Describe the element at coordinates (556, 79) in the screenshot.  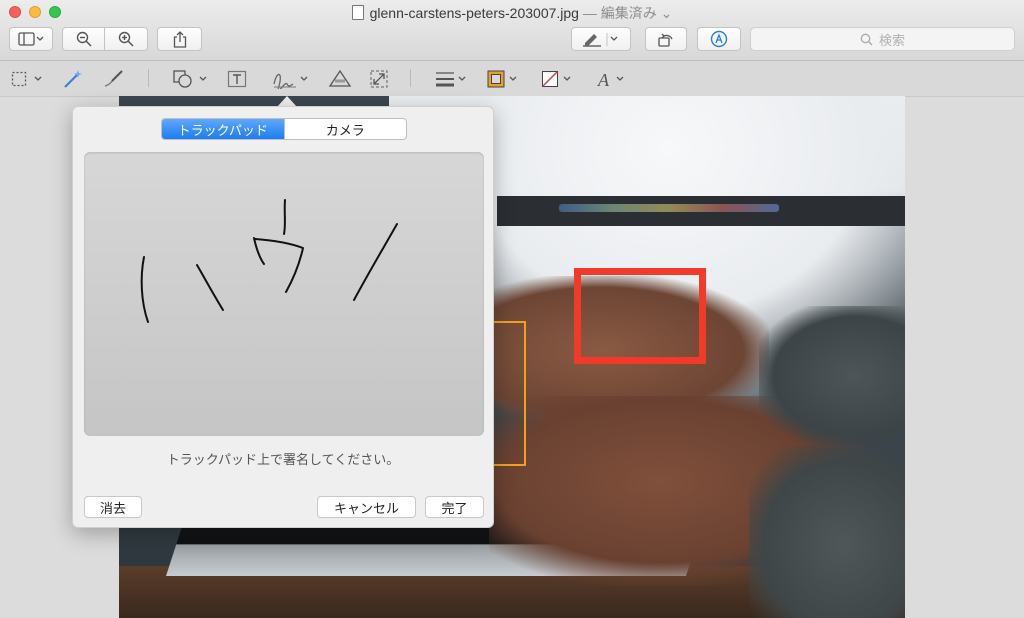
I see `fill-color-icon` at that location.